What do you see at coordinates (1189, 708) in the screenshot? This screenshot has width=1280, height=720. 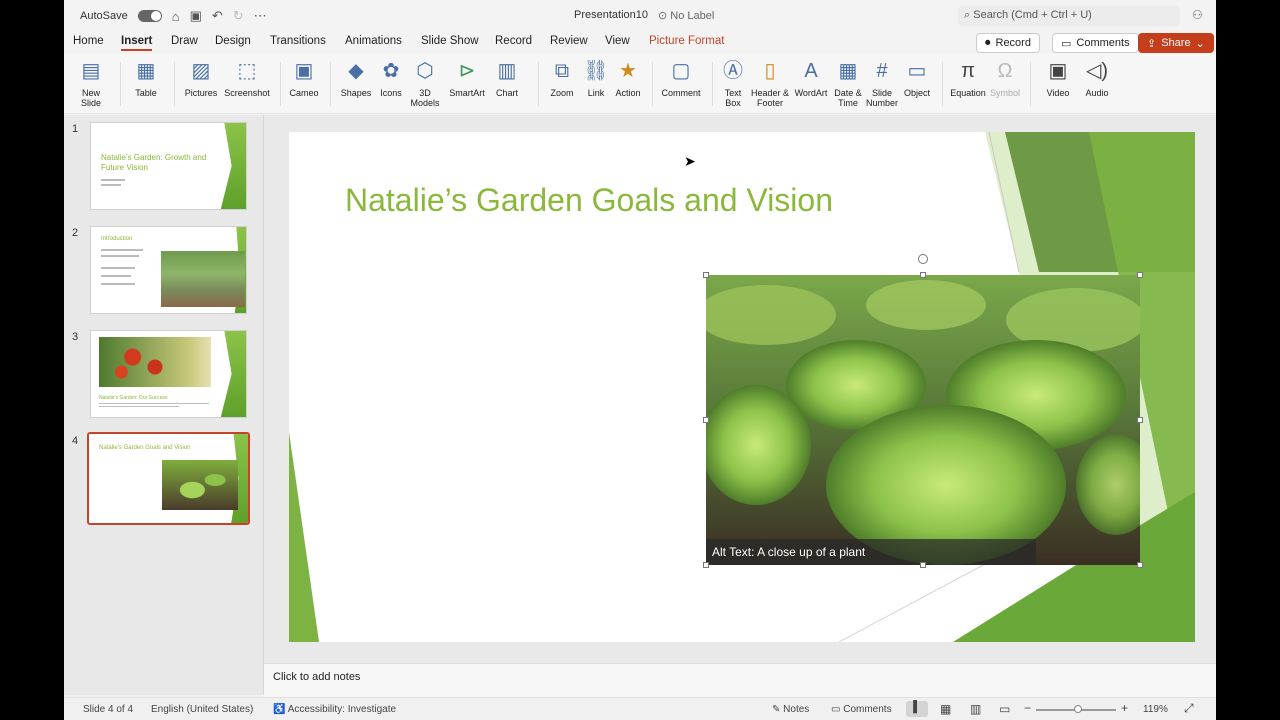 I see `fit-to-window-icon: ⤢` at bounding box center [1189, 708].